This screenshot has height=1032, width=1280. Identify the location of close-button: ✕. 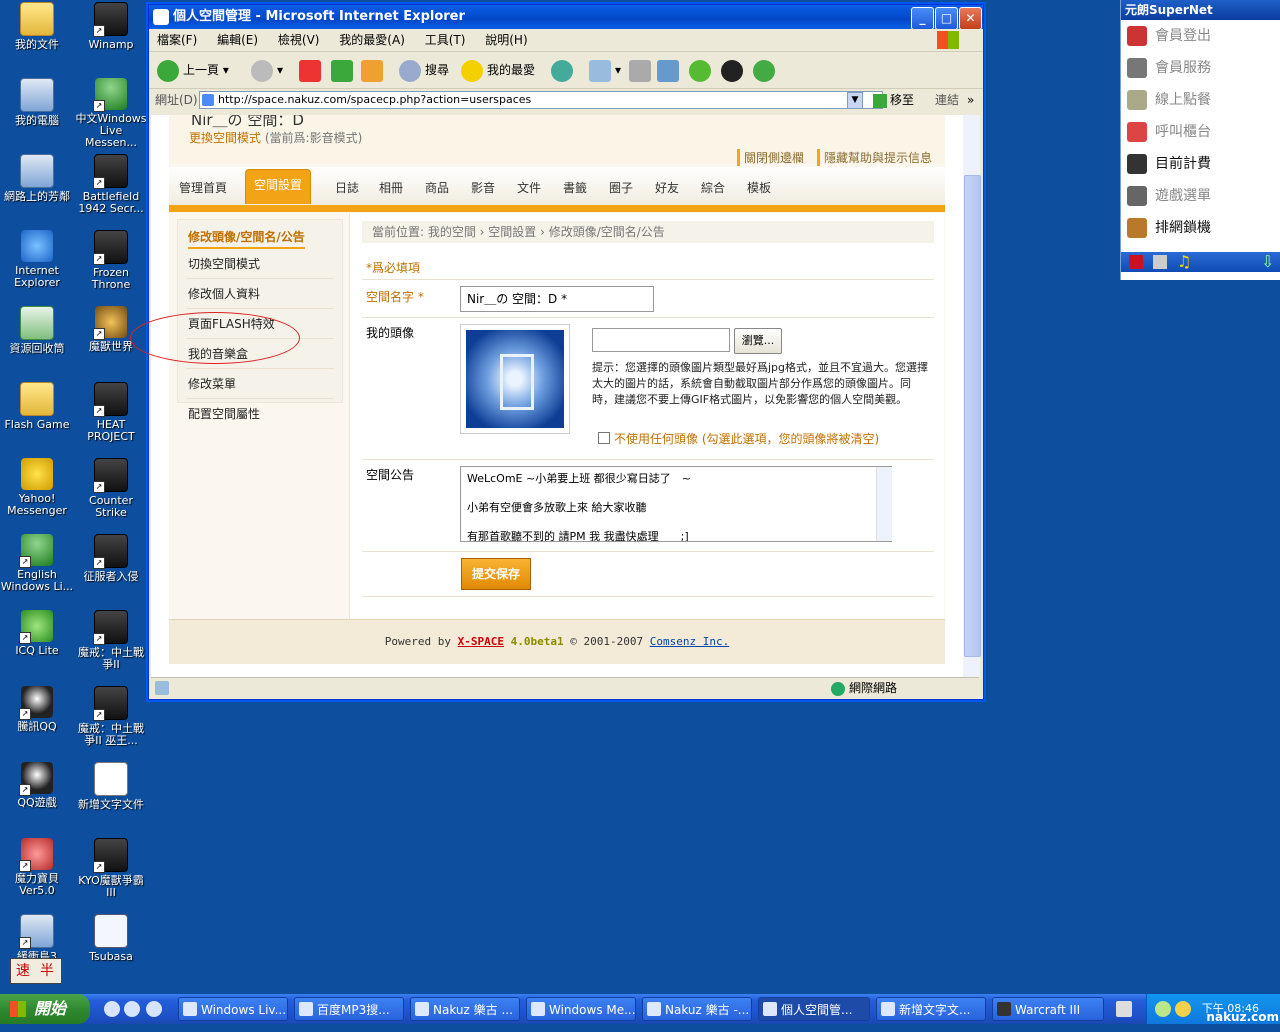
(970, 18).